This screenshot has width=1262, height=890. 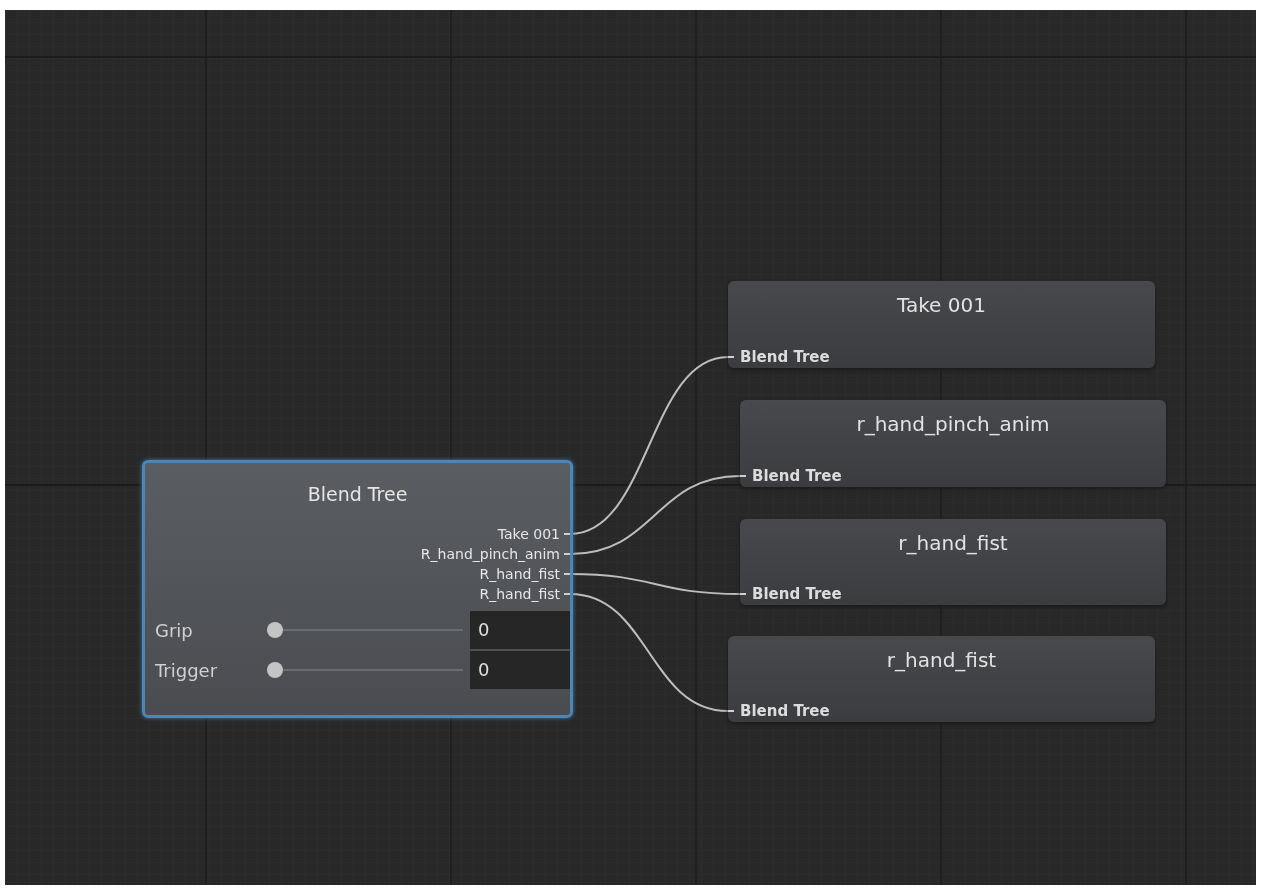 What do you see at coordinates (953, 424) in the screenshot?
I see `node-title: r_hand_pinch_anim` at bounding box center [953, 424].